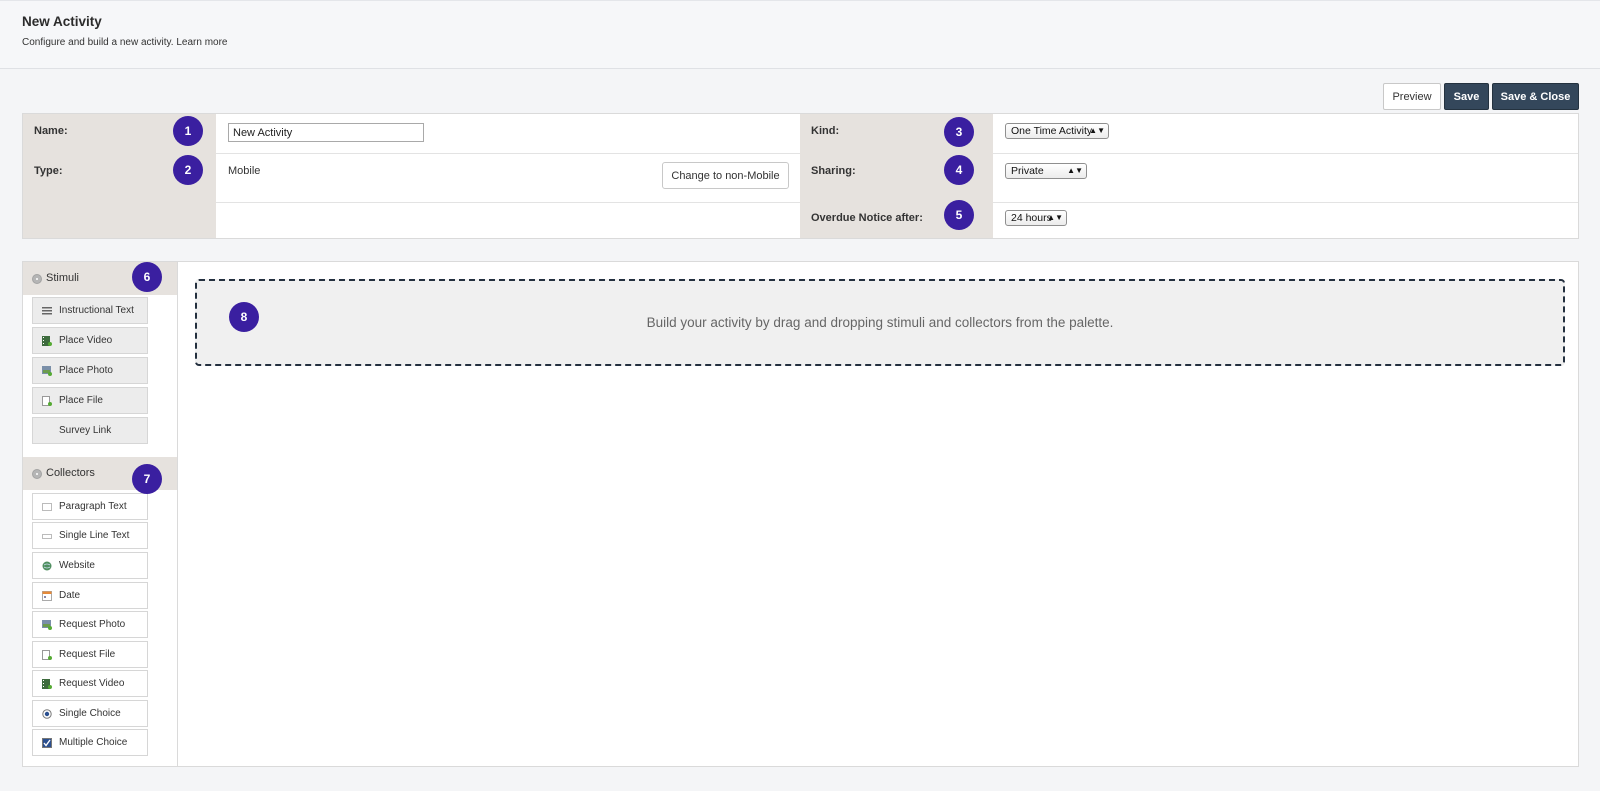 This screenshot has height=791, width=1600. What do you see at coordinates (47, 311) in the screenshot?
I see `text-lines-icon` at bounding box center [47, 311].